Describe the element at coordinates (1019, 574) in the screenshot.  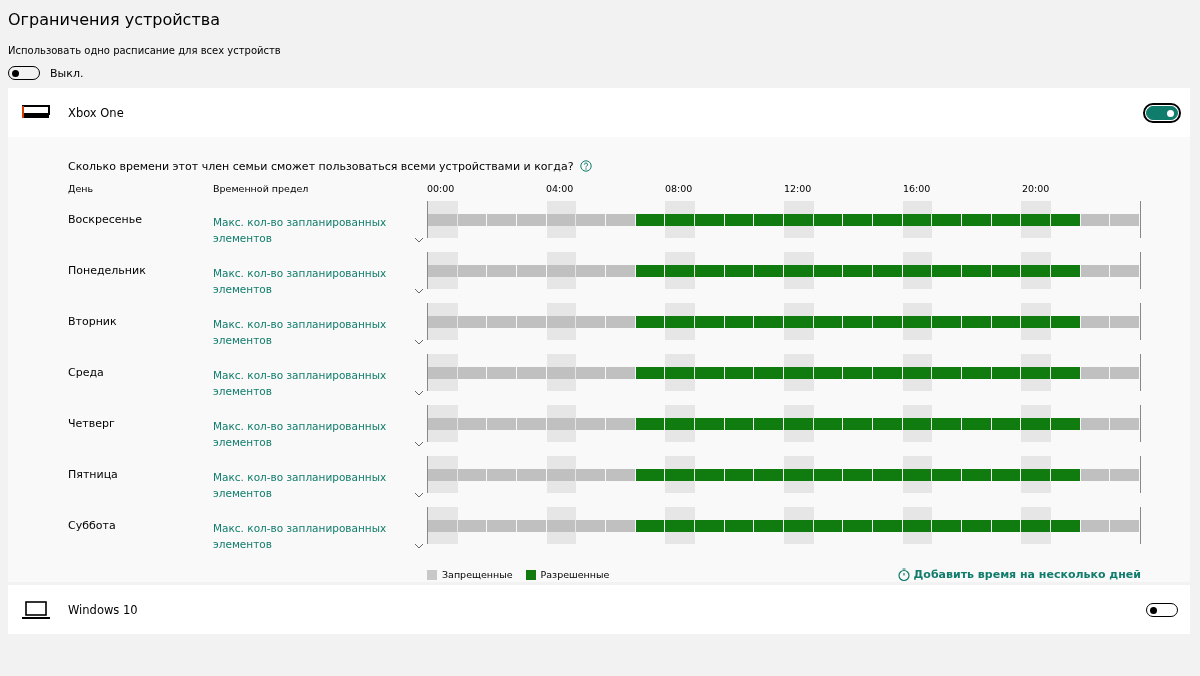
I see `add-time-link: Добавить время на несколько дней` at that location.